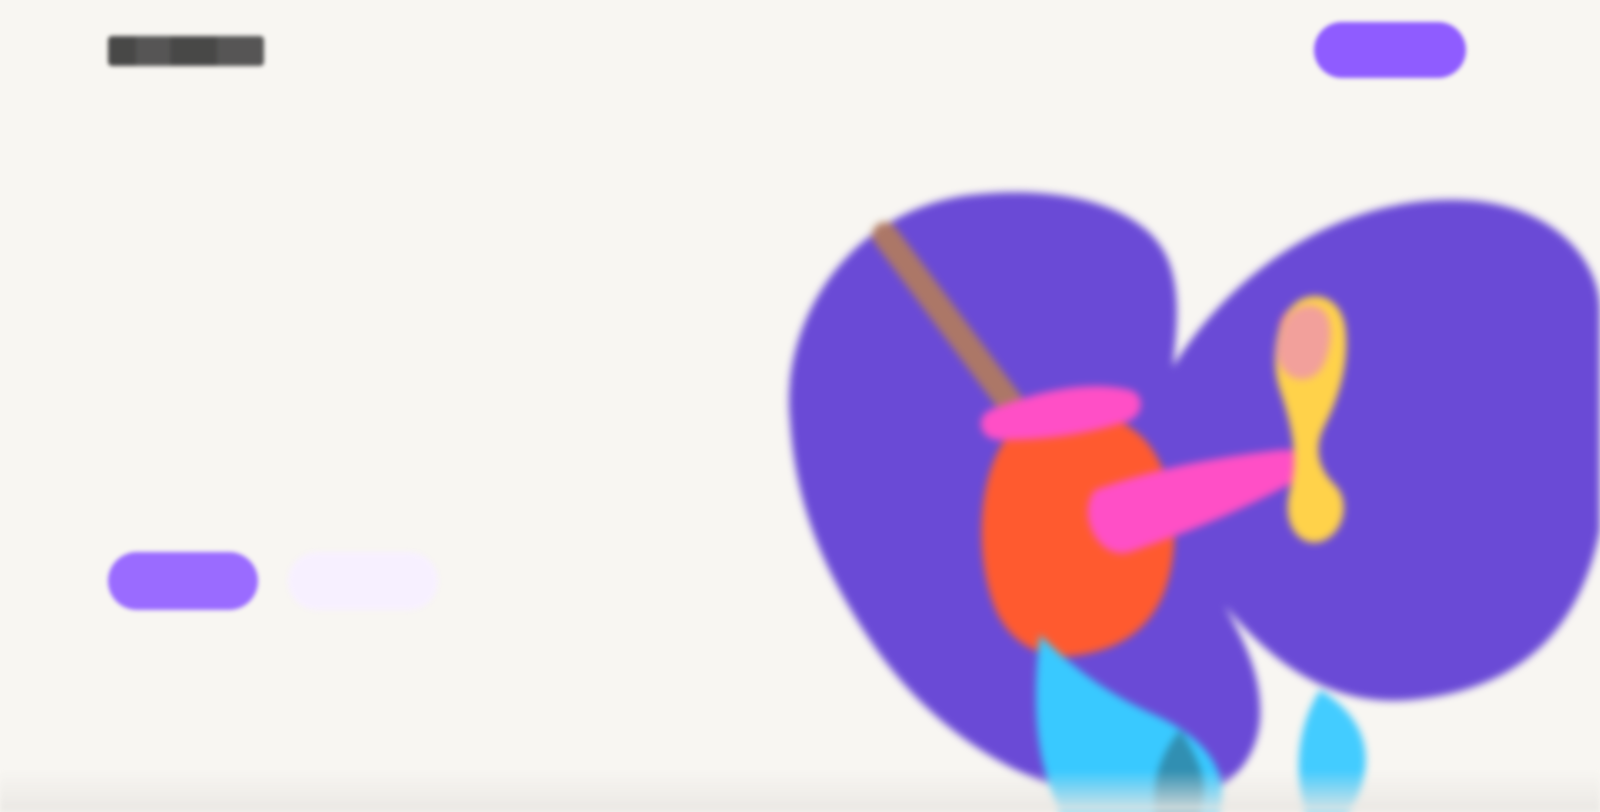 The width and height of the screenshot is (1600, 812). What do you see at coordinates (800, 50) in the screenshot?
I see `site-header` at bounding box center [800, 50].